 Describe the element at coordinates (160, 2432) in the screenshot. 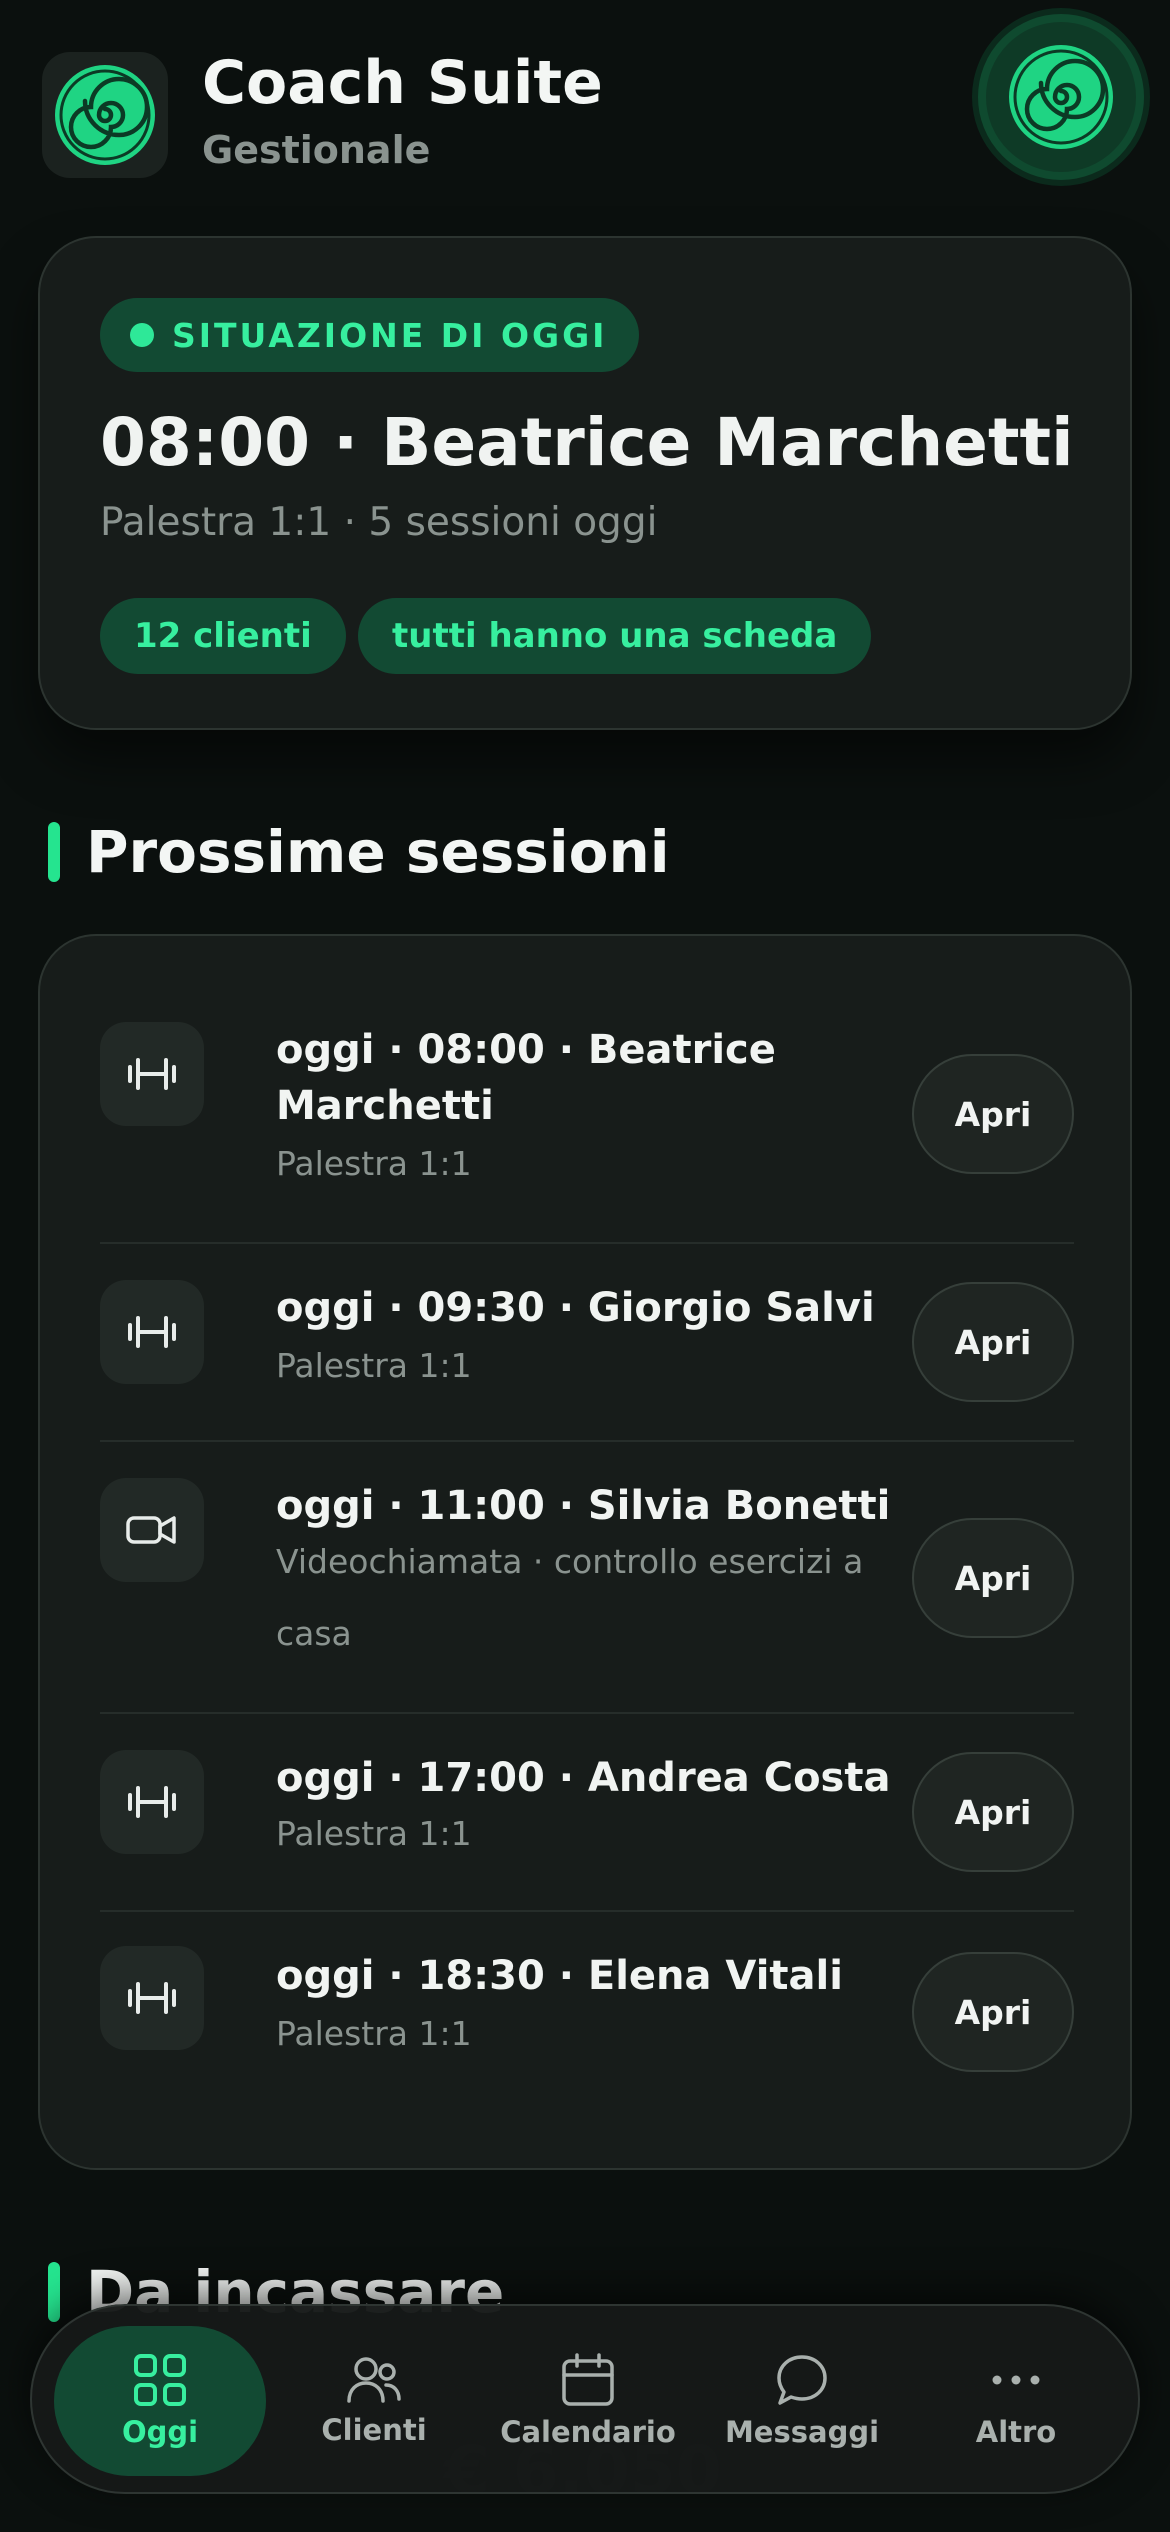

I see `nav-label: Oggi` at that location.